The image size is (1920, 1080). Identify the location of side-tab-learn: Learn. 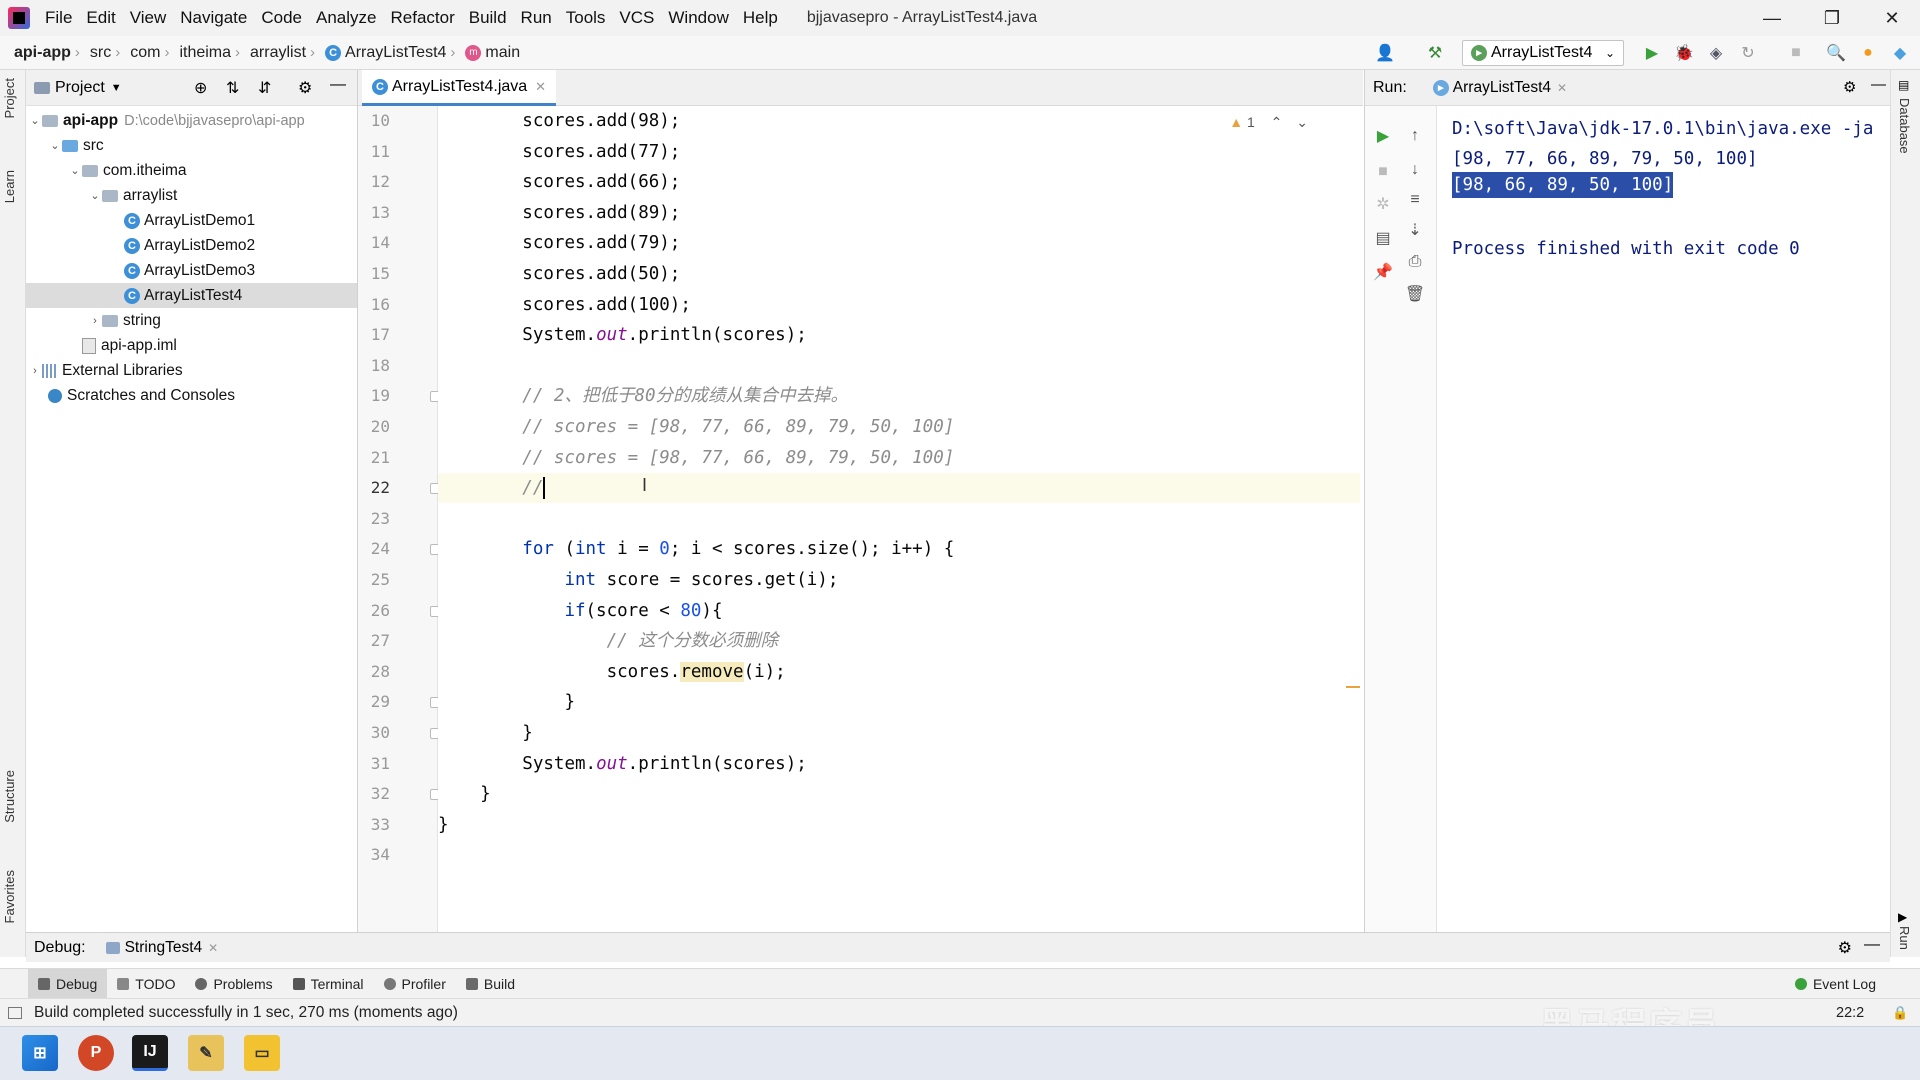
(9, 186).